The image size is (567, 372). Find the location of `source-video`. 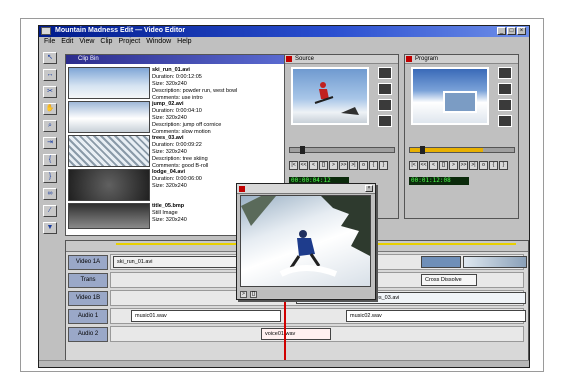

source-video is located at coordinates (330, 96).